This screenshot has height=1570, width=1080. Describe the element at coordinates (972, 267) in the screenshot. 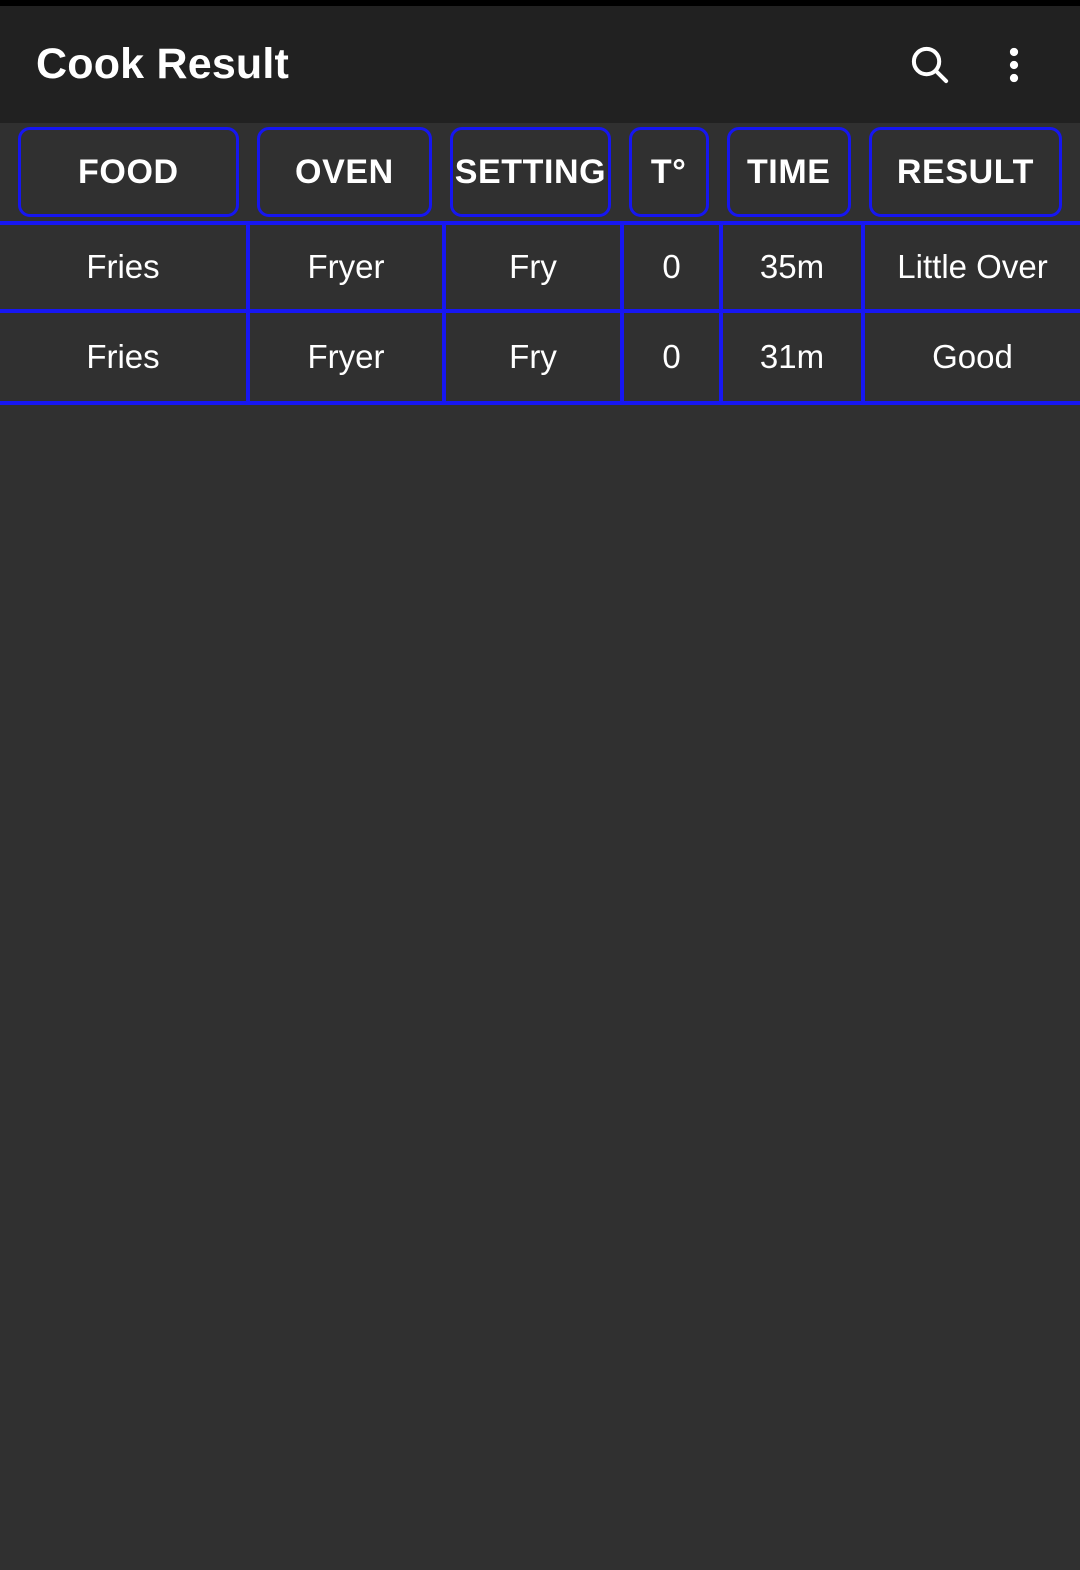

I see `cell-result: Little Over` at that location.